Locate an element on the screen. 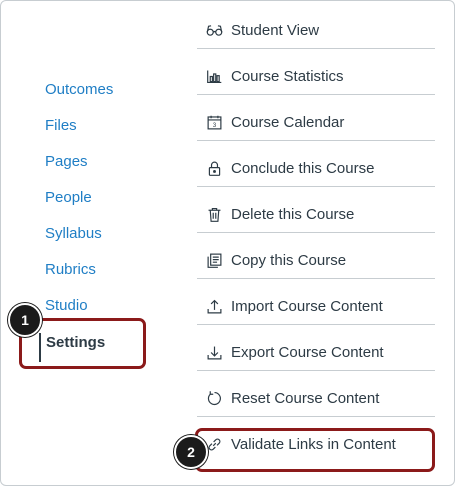 This screenshot has width=455, height=486. nav-item-studio: Studio is located at coordinates (66, 306).